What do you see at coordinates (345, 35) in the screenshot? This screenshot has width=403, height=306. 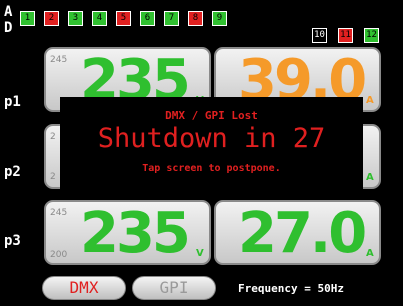 I see `channel-11: 11` at bounding box center [345, 35].